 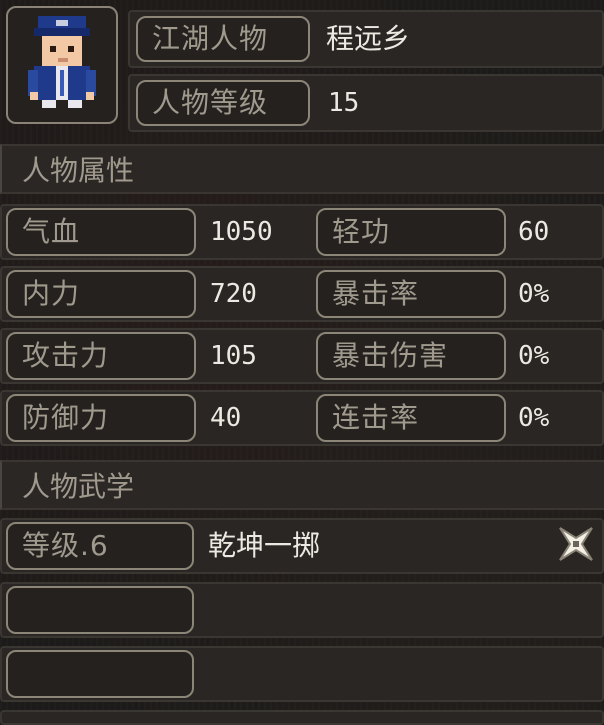 I want to click on attr-mp-label: 内力, so click(x=101, y=294).